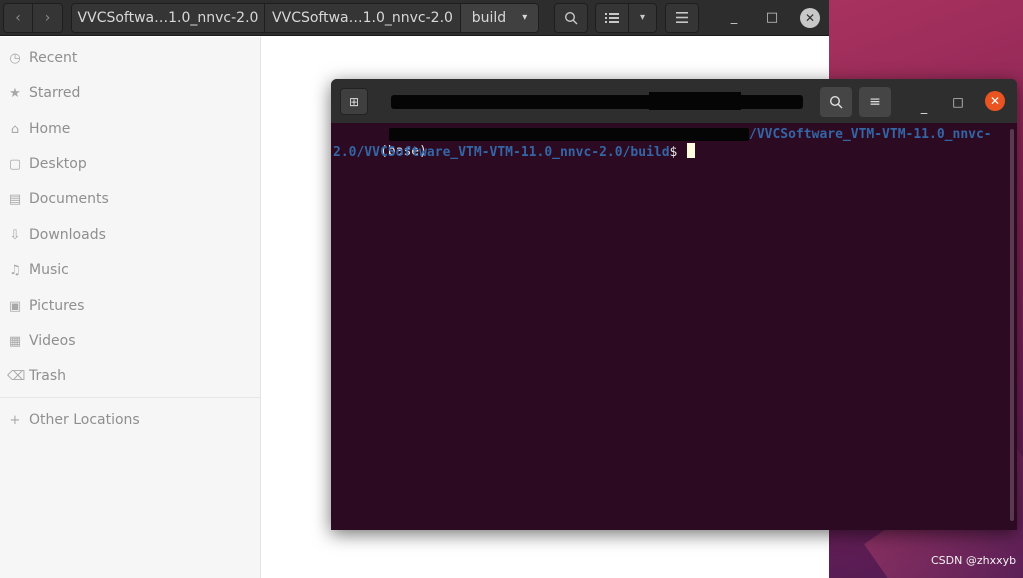 The height and width of the screenshot is (578, 1023). I want to click on list-view-icon, so click(612, 17).